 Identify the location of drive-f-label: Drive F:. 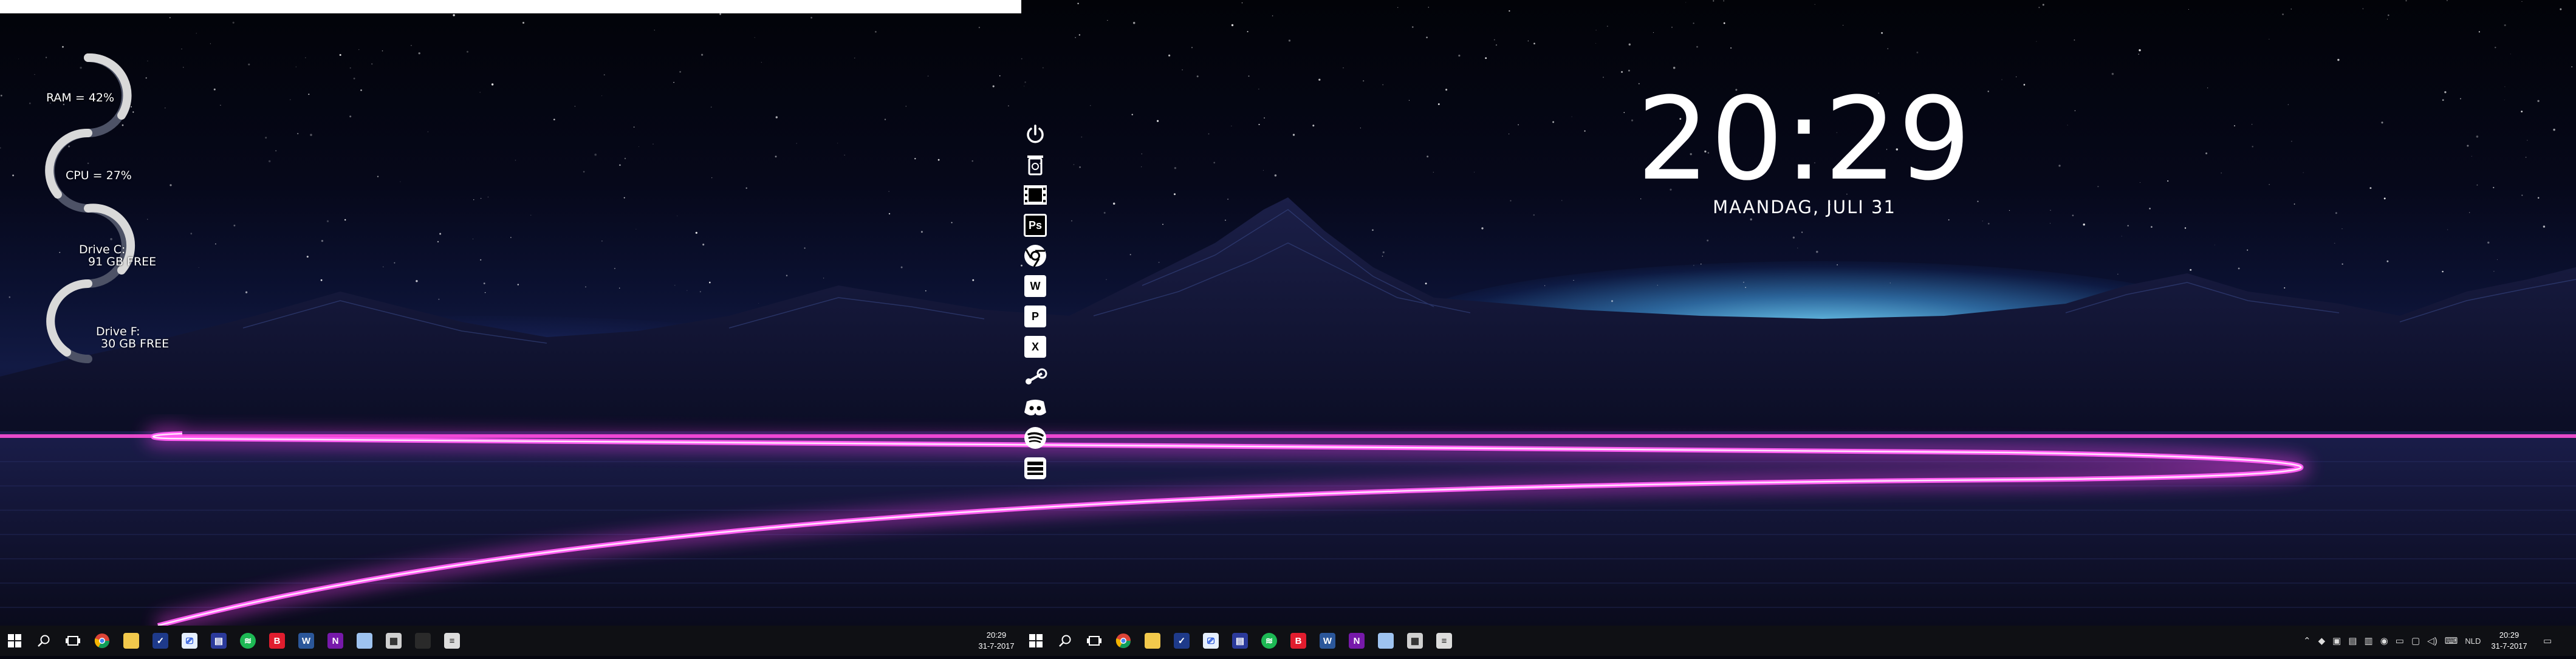
(118, 331).